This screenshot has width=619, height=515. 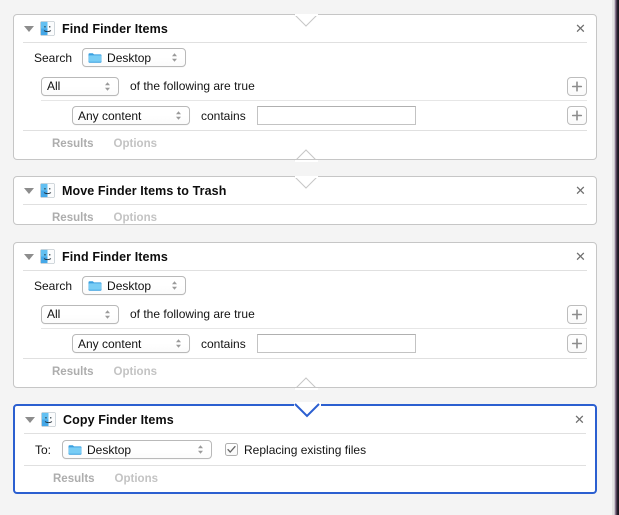 I want to click on action-header: Move Finder Items to Trash ✕, so click(x=305, y=190).